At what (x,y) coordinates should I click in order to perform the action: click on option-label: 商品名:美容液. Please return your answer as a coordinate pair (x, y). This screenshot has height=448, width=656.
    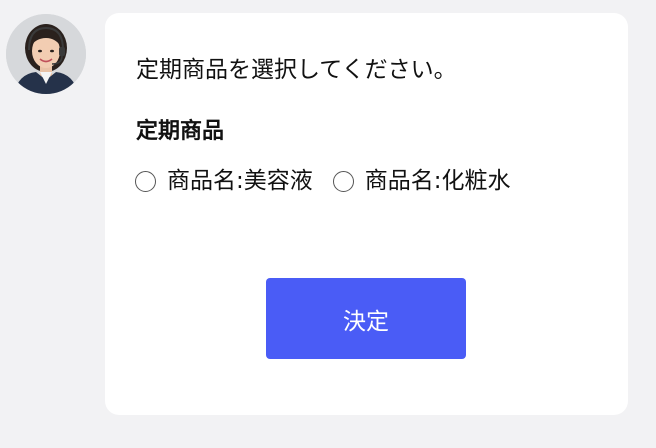
    Looking at the image, I should click on (240, 181).